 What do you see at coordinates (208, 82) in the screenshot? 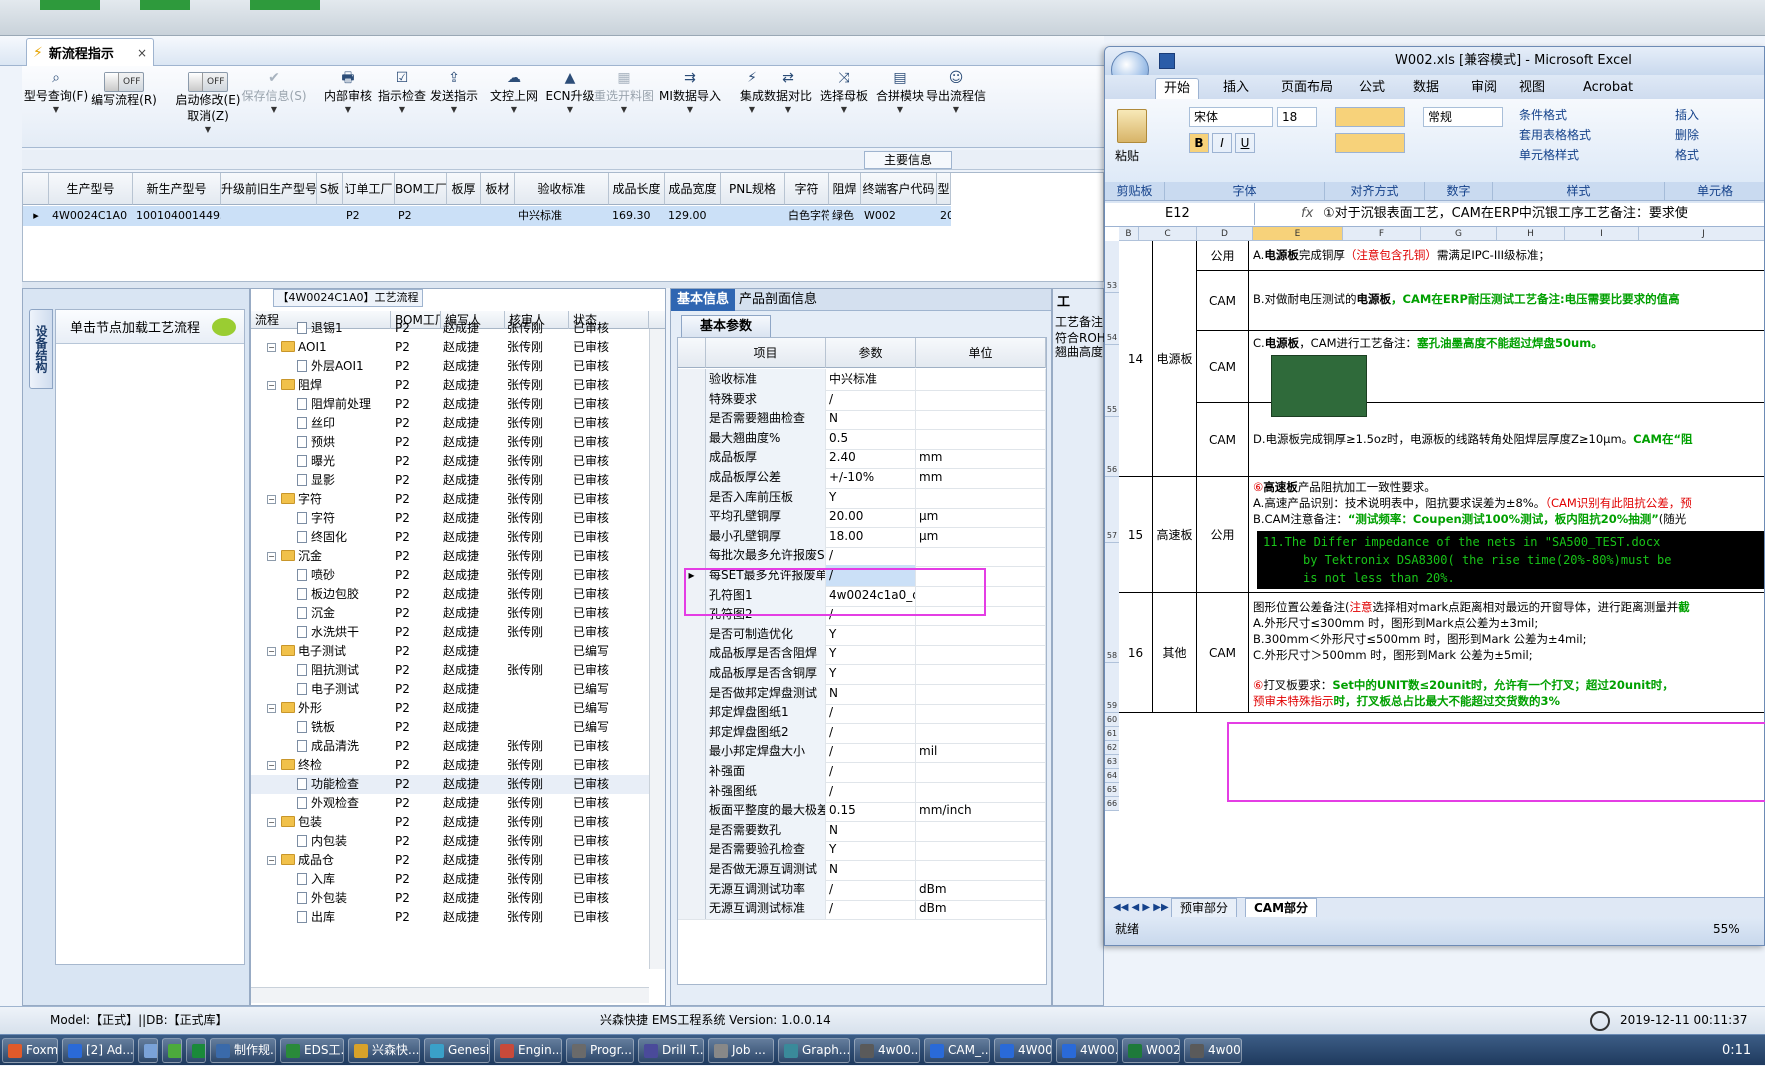
I see `toggle-switch: OFF` at bounding box center [208, 82].